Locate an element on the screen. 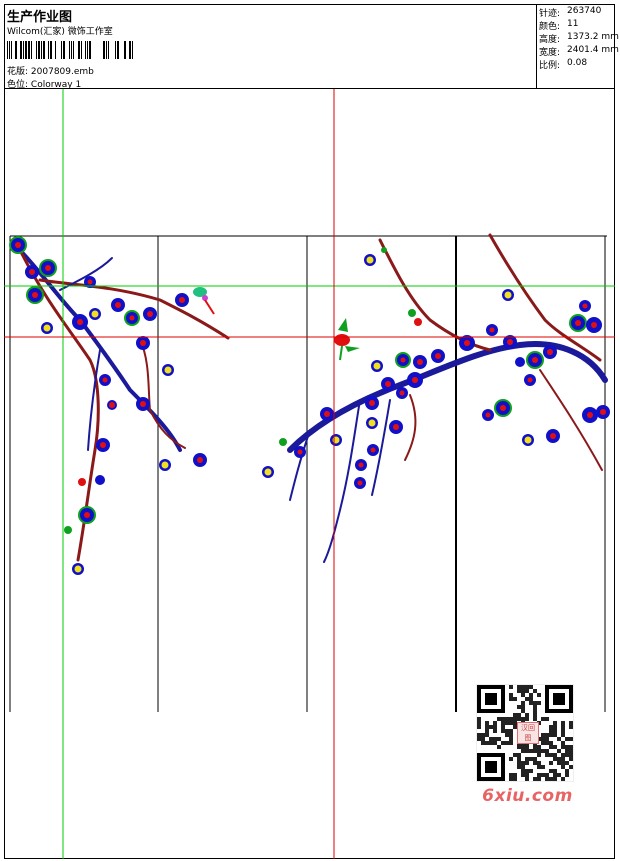  left-flowers is located at coordinates (108, 380).